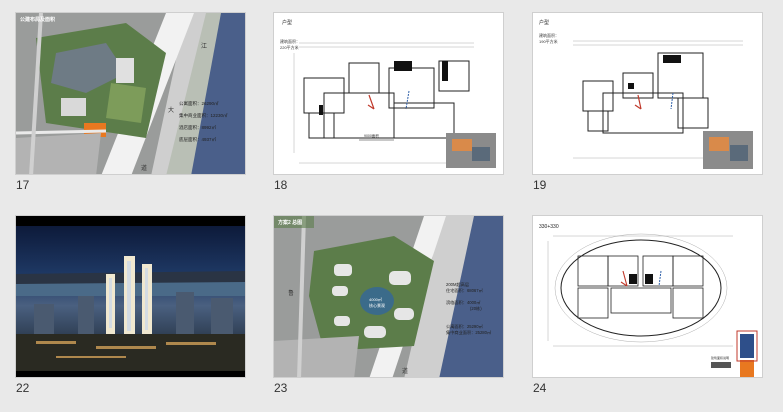 The height and width of the screenshot is (412, 783). I want to click on legend-text: 建筑面积说明, so click(720, 358).